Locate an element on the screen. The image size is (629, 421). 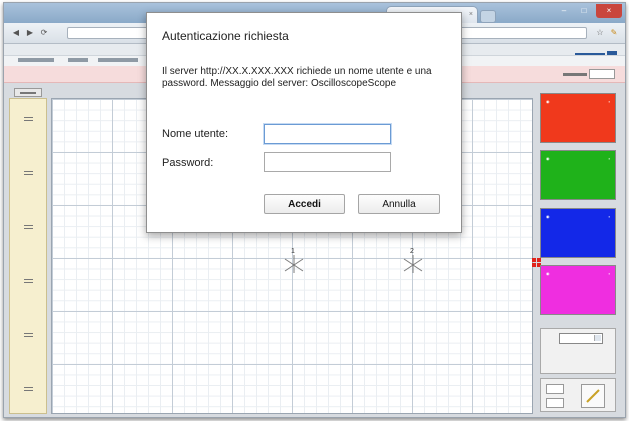
password-label: Password: is located at coordinates (188, 163).